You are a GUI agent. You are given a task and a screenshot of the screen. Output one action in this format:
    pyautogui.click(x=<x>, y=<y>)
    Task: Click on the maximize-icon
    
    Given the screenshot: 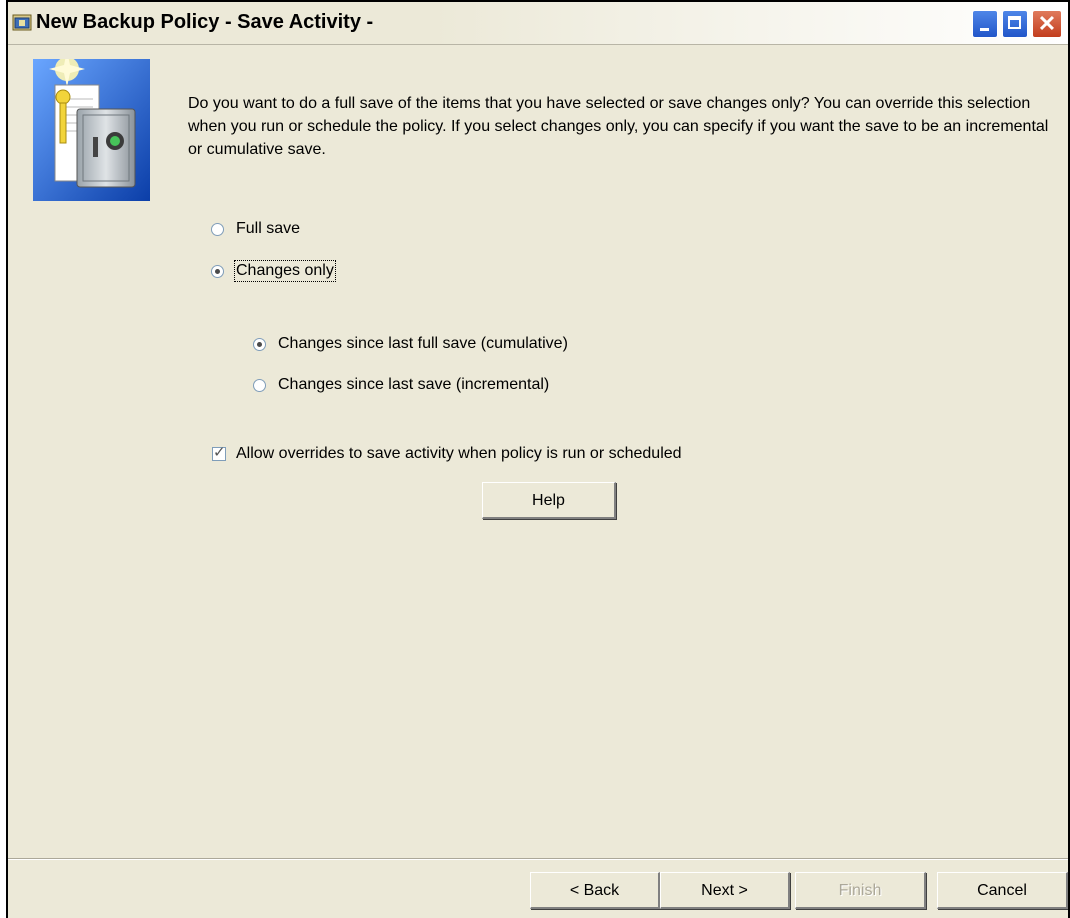 What is the action you would take?
    pyautogui.click(x=1014, y=22)
    